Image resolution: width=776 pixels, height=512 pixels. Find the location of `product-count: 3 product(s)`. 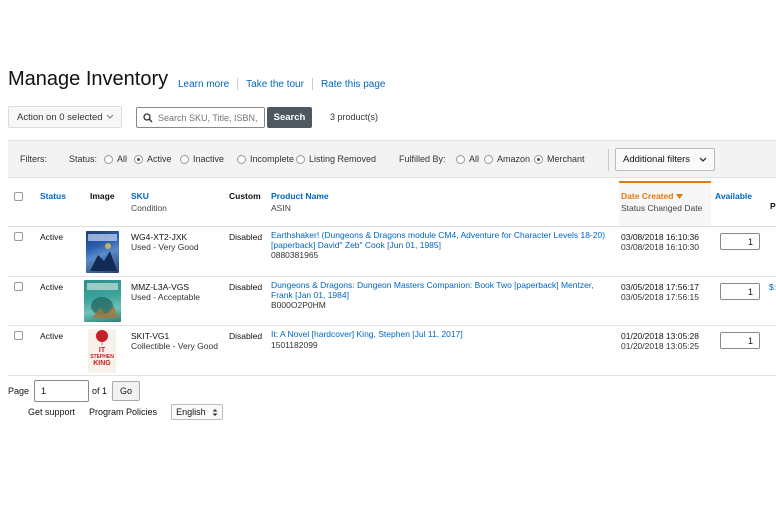

product-count: 3 product(s) is located at coordinates (354, 117).